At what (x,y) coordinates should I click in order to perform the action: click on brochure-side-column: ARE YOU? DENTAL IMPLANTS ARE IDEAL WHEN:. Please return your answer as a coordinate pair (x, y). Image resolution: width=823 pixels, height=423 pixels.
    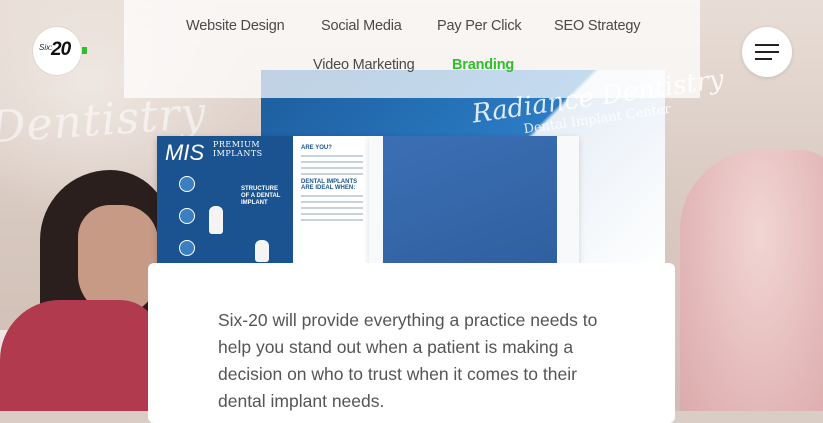
    Looking at the image, I should click on (332, 183).